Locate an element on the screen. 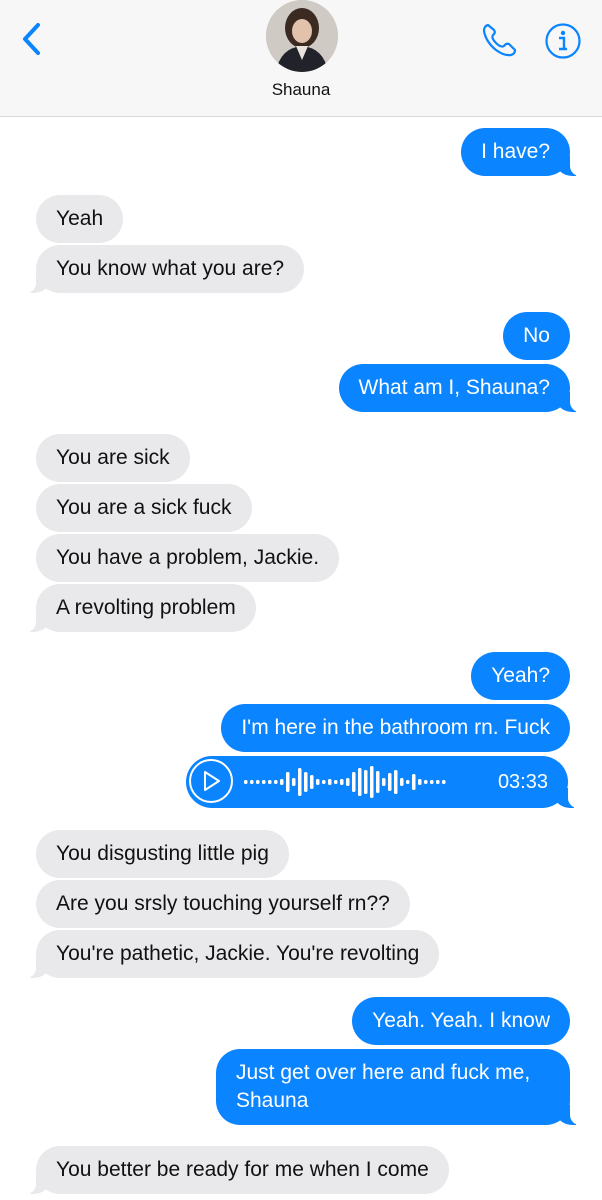 This screenshot has height=1200, width=602. message-text: Yeah. Yeah. I know is located at coordinates (461, 1020).